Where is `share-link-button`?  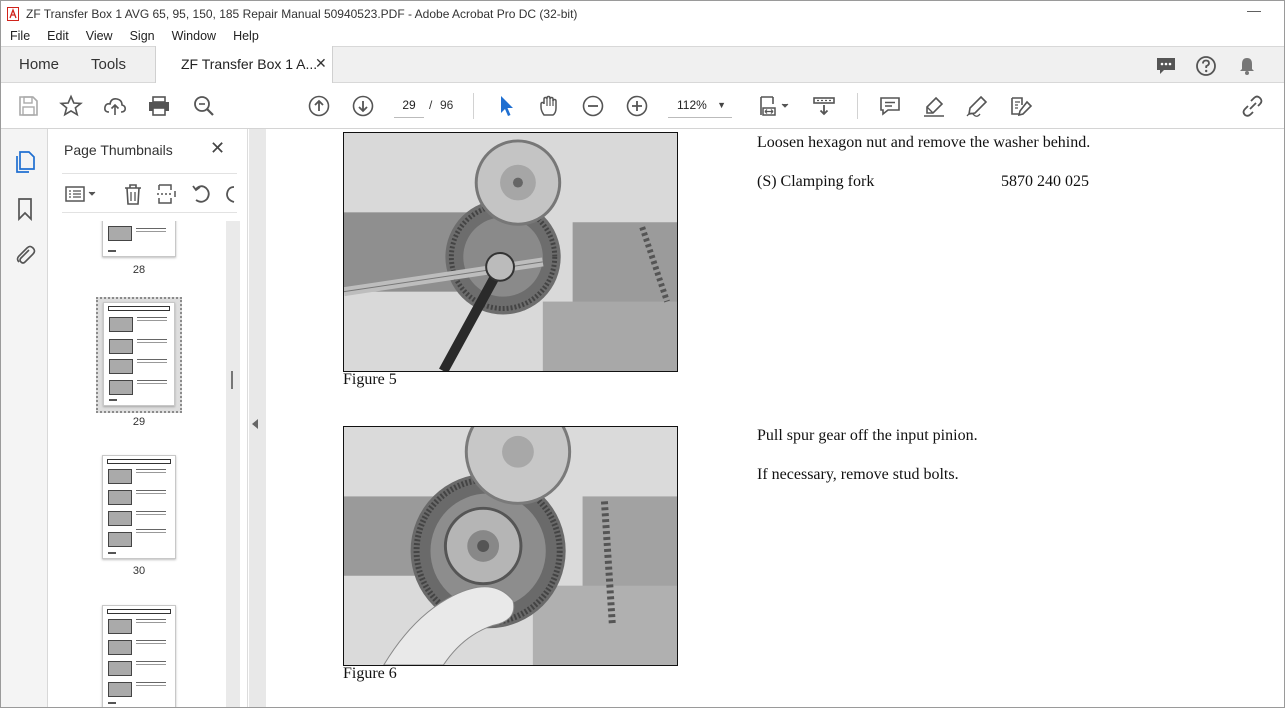 share-link-button is located at coordinates (1253, 106).